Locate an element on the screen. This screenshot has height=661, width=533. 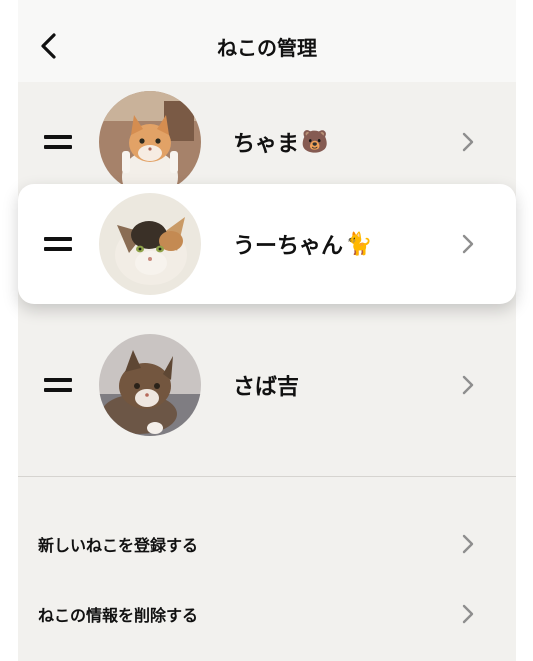
section-divider is located at coordinates (267, 476).